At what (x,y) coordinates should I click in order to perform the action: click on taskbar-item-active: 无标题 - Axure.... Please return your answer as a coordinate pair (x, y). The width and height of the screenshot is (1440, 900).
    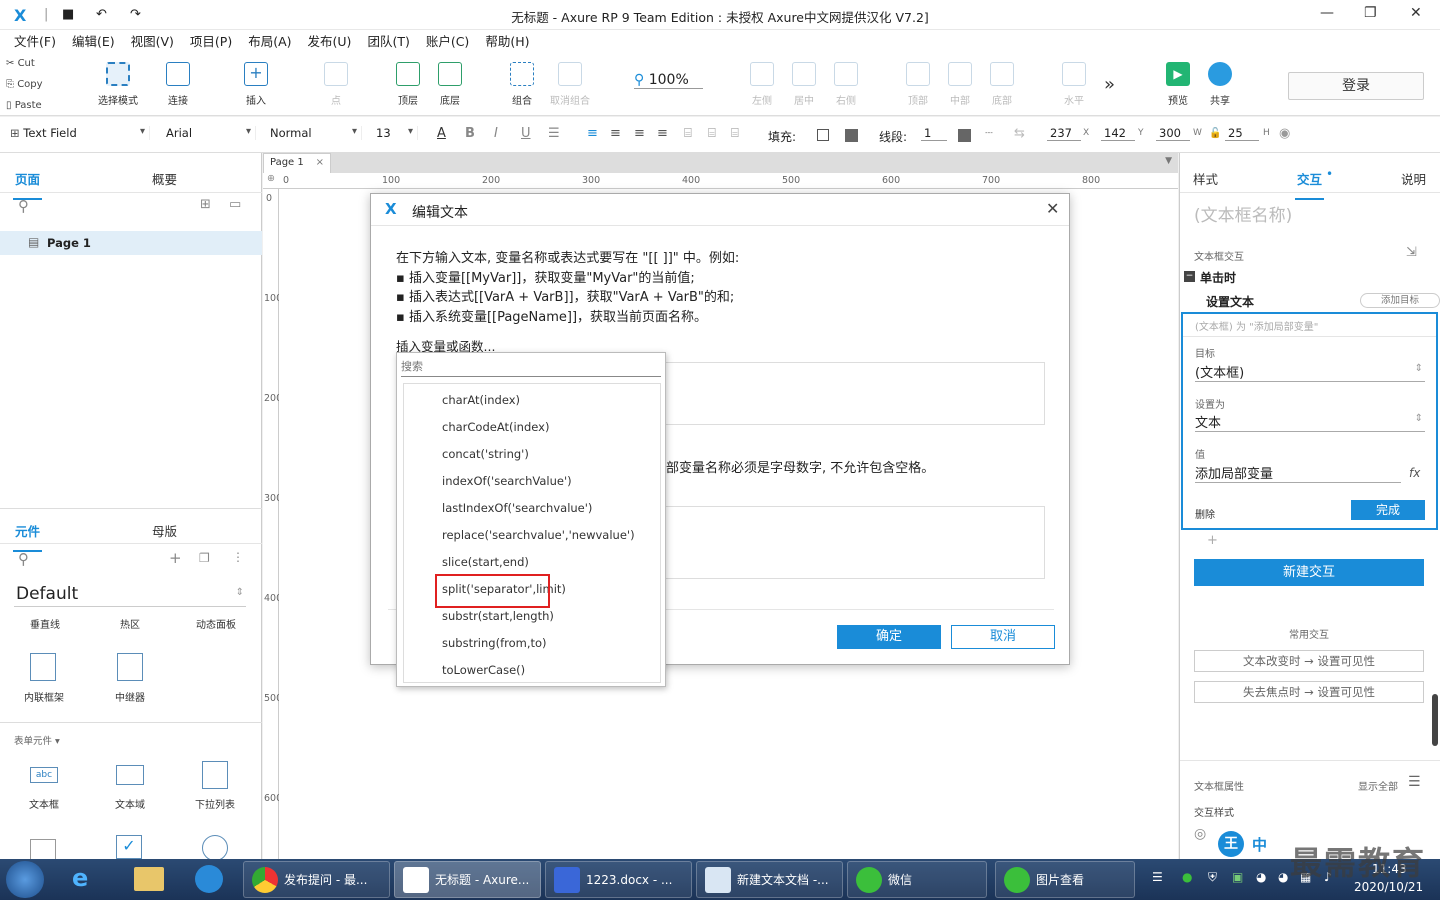
    Looking at the image, I should click on (467, 879).